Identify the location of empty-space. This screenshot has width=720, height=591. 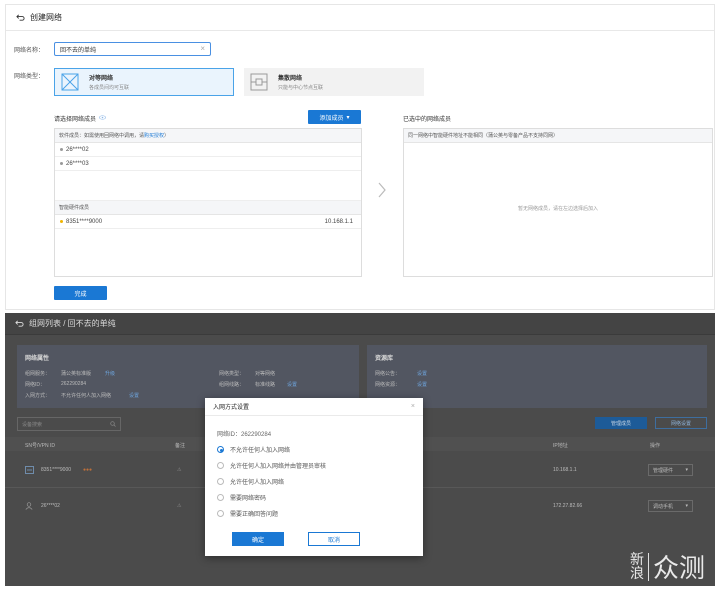
(208, 186).